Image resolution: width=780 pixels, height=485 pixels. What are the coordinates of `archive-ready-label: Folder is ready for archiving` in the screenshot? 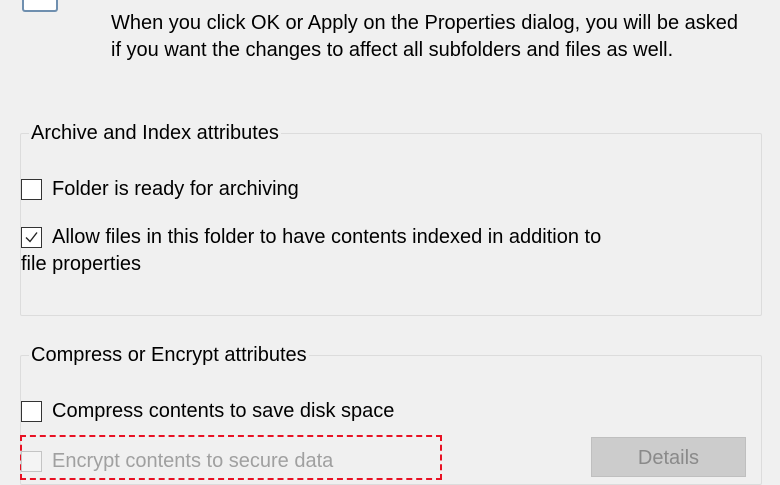 It's located at (175, 189).